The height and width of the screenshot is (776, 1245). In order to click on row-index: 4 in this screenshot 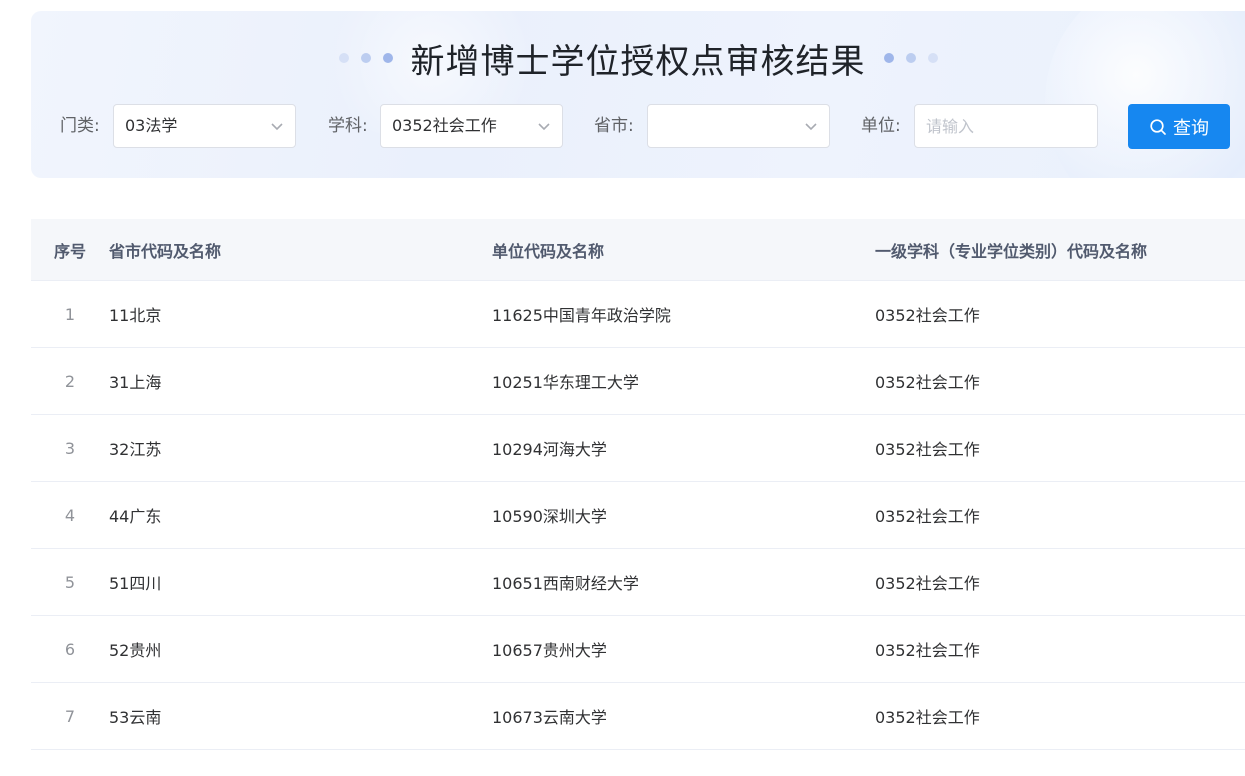, I will do `click(70, 515)`.